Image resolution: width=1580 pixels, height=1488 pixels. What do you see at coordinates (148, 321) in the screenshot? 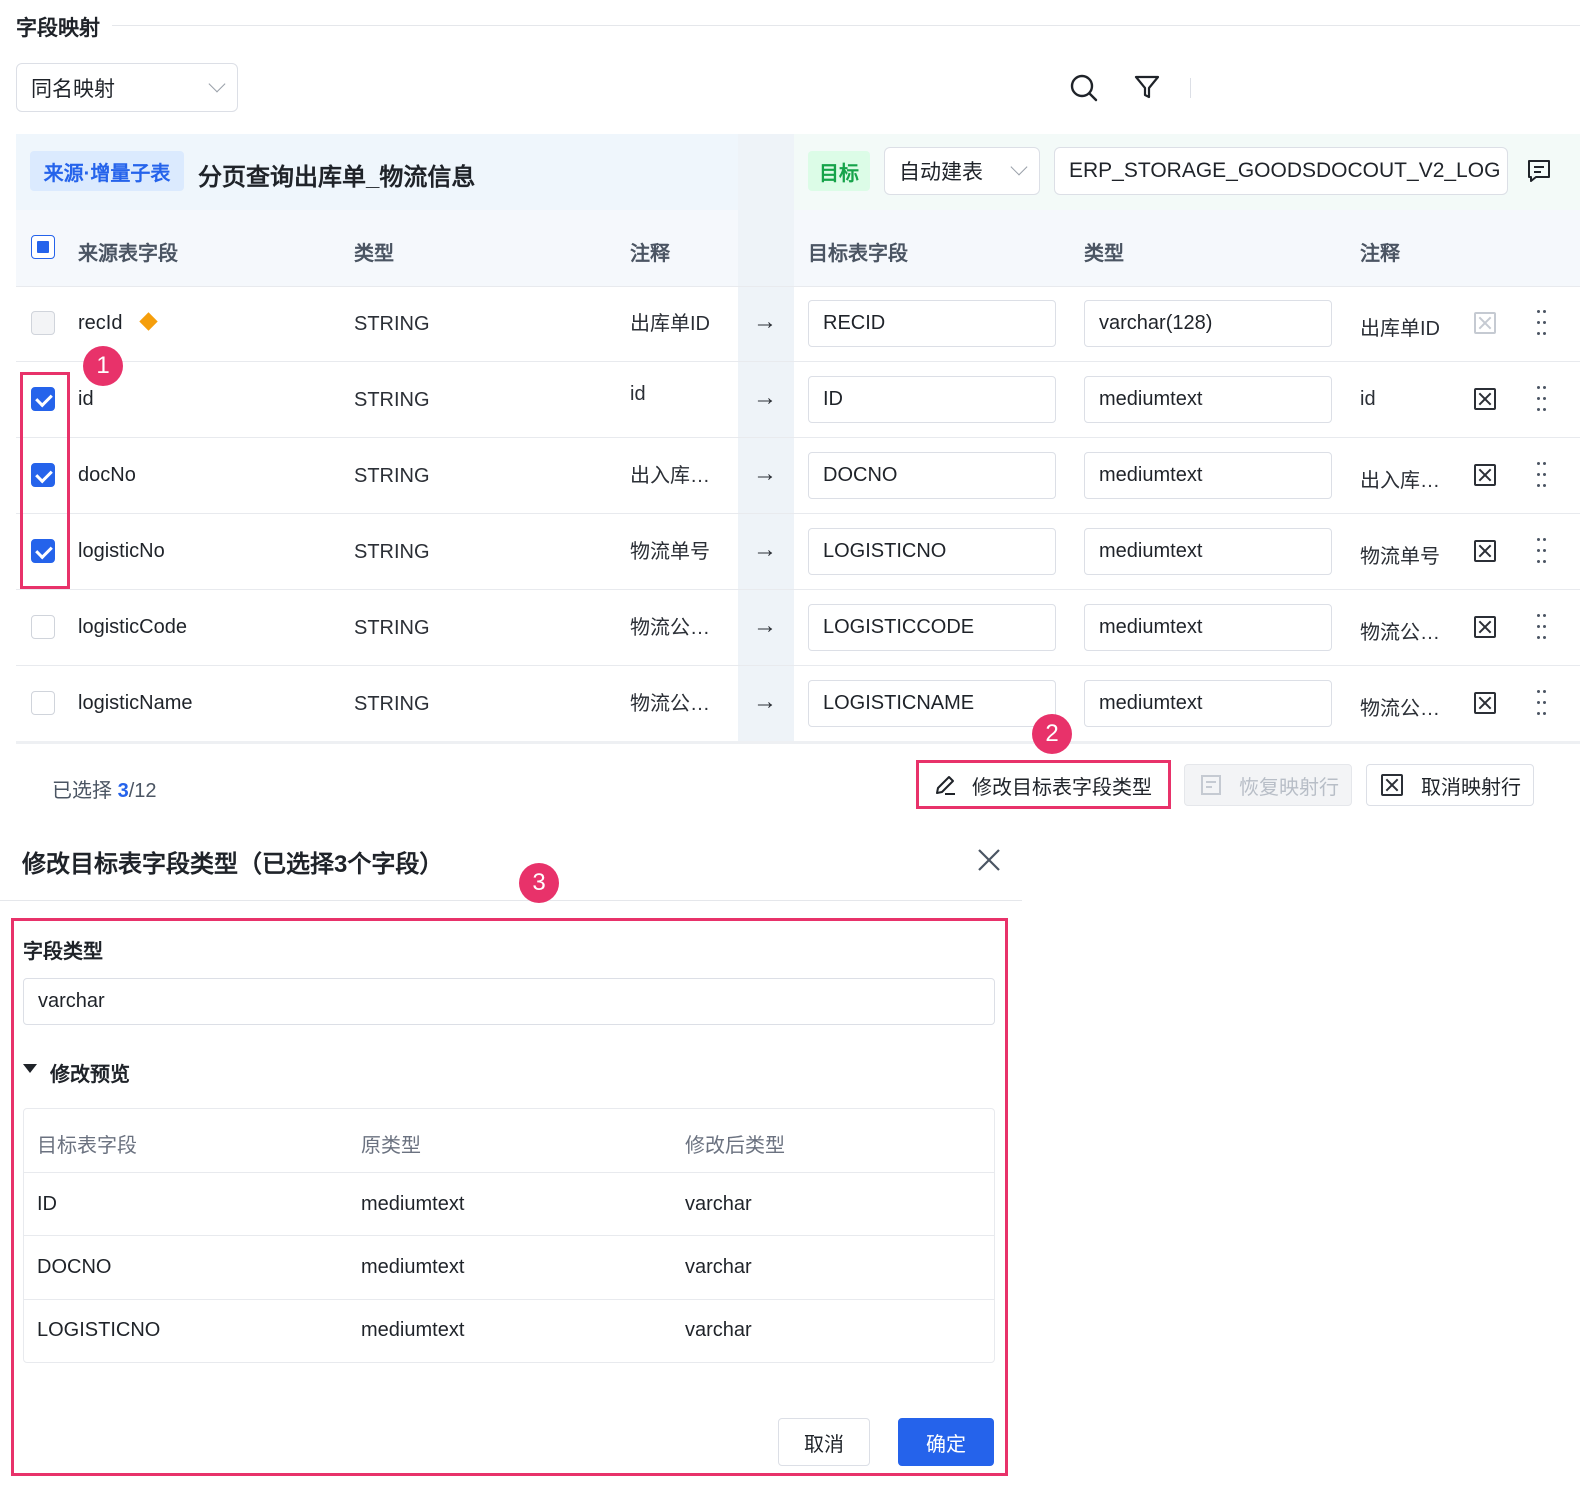
I see `primary-key-icon` at bounding box center [148, 321].